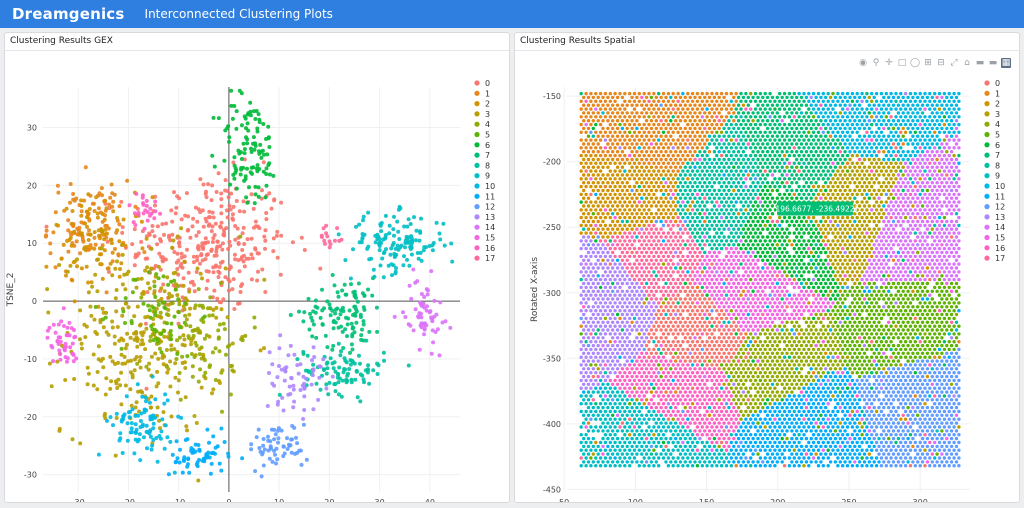  I want to click on brand-logo: Dreamgenics, so click(68, 14).